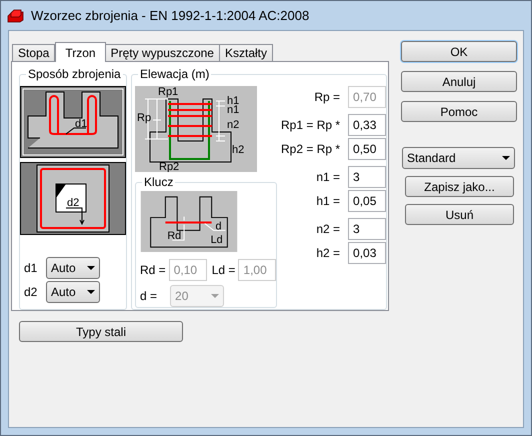 Image resolution: width=532 pixels, height=436 pixels. What do you see at coordinates (367, 253) in the screenshot?
I see `input-field: 0,03` at bounding box center [367, 253].